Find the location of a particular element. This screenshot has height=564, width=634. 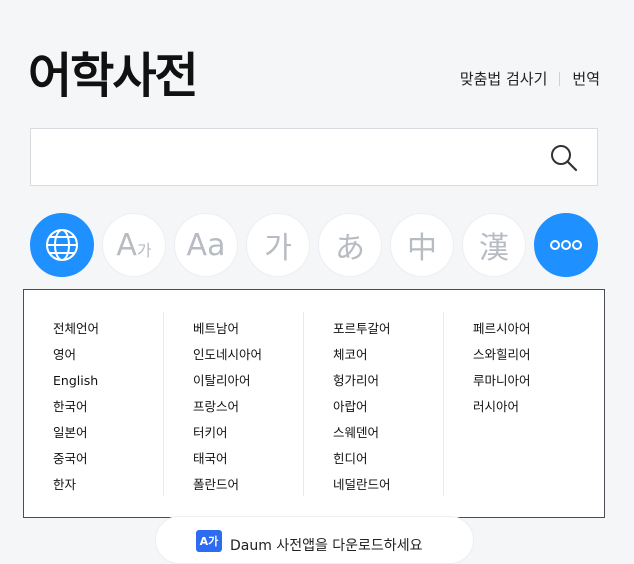

divider is located at coordinates (560, 78).